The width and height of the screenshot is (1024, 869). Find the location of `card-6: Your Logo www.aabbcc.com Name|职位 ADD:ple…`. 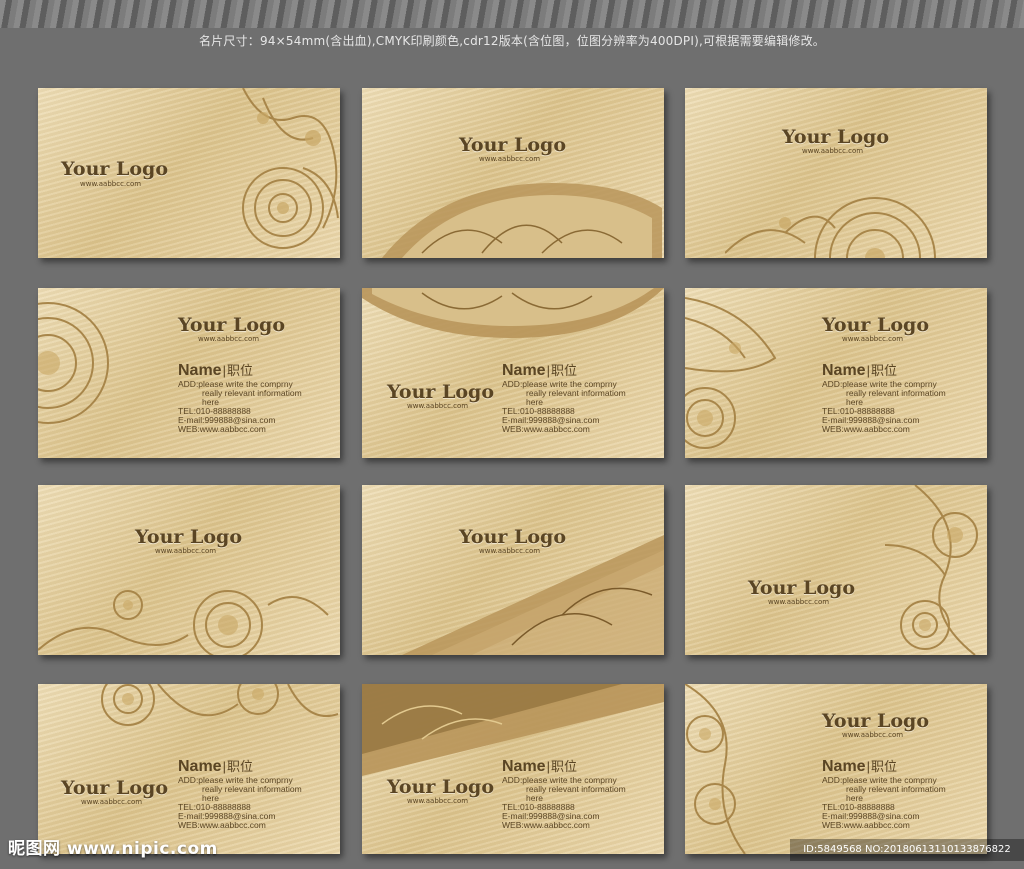

card-6: Your Logo www.aabbcc.com Name|职位 ADD:ple… is located at coordinates (836, 373).